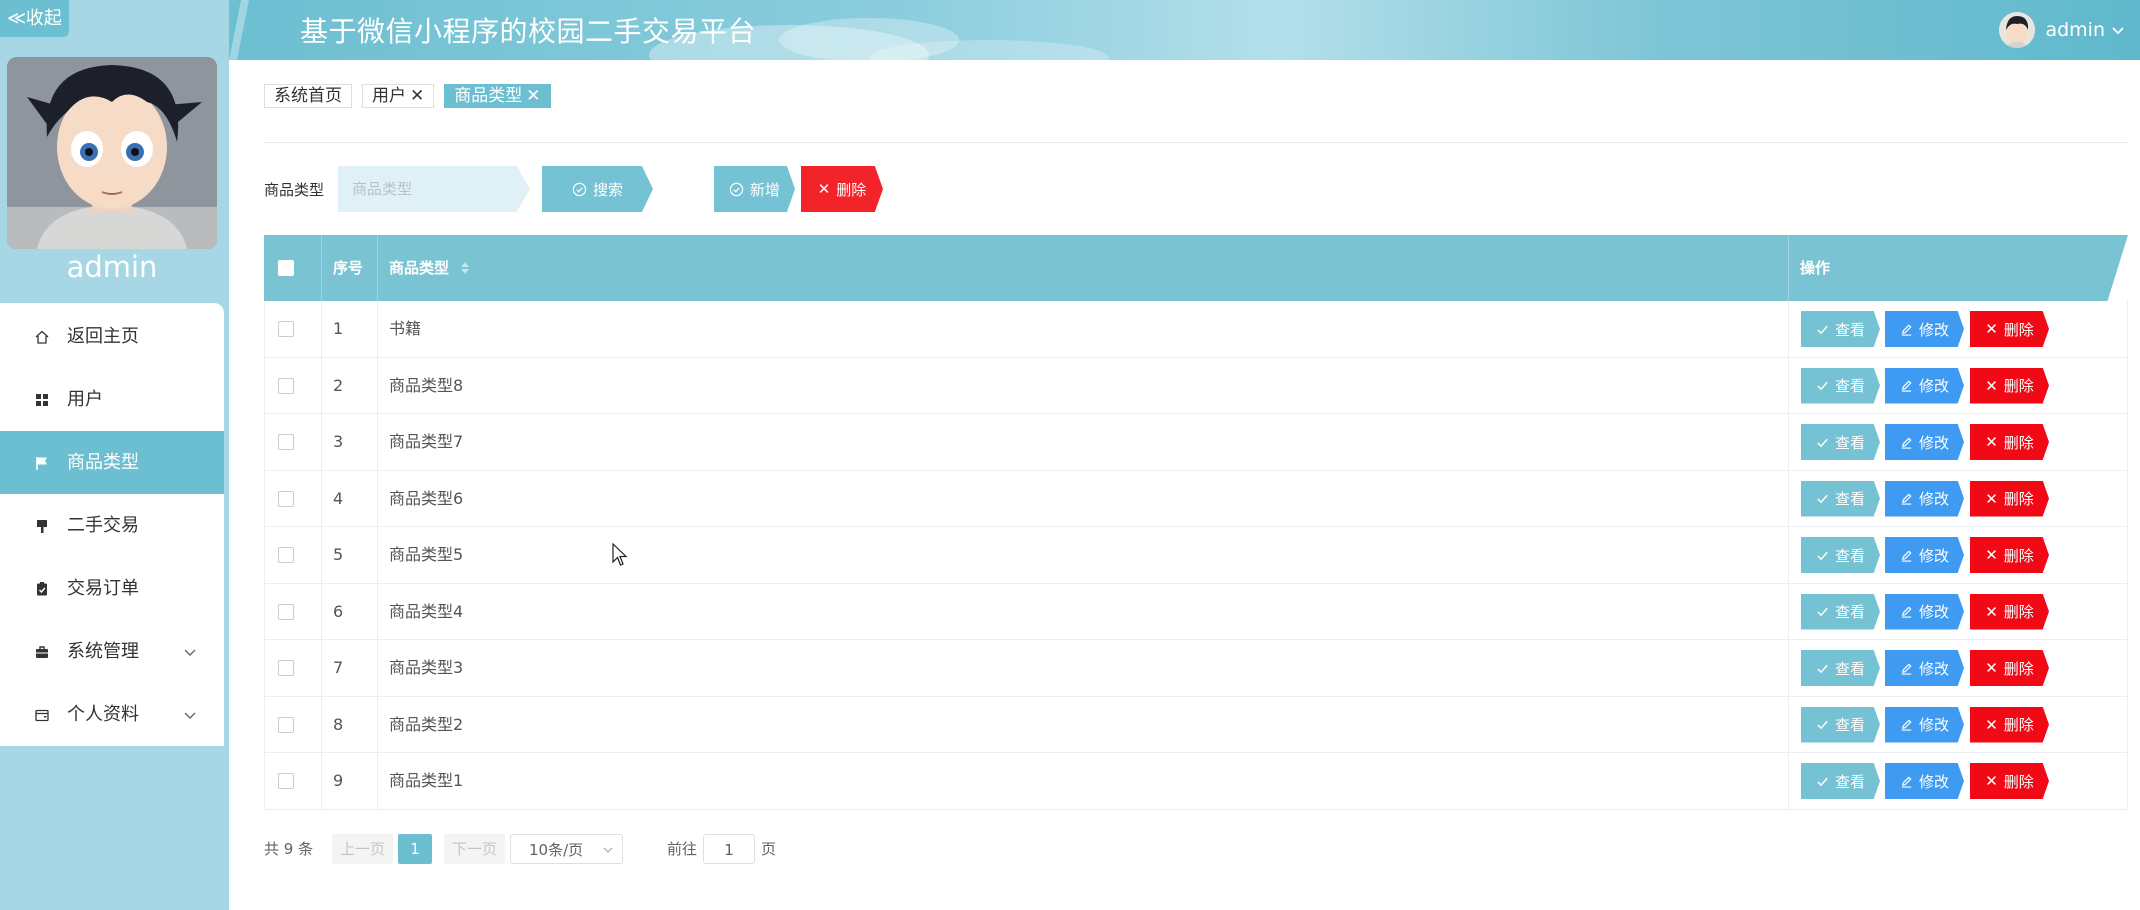 The image size is (2140, 910). I want to click on sort-icon, so click(465, 268).